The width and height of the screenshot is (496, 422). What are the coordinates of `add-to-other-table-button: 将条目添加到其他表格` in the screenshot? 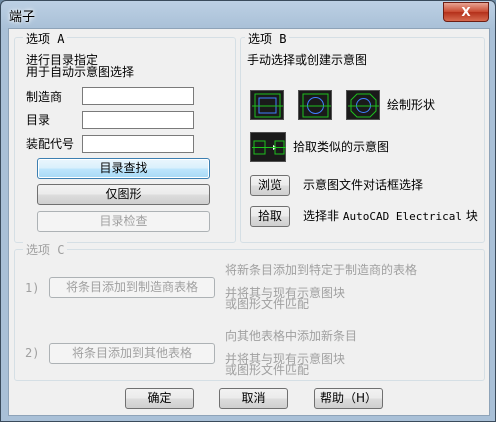 It's located at (132, 353).